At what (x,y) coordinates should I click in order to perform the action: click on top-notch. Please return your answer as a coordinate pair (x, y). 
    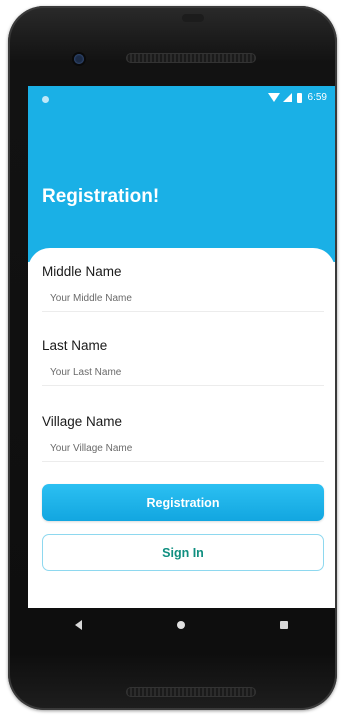
    Looking at the image, I should click on (193, 18).